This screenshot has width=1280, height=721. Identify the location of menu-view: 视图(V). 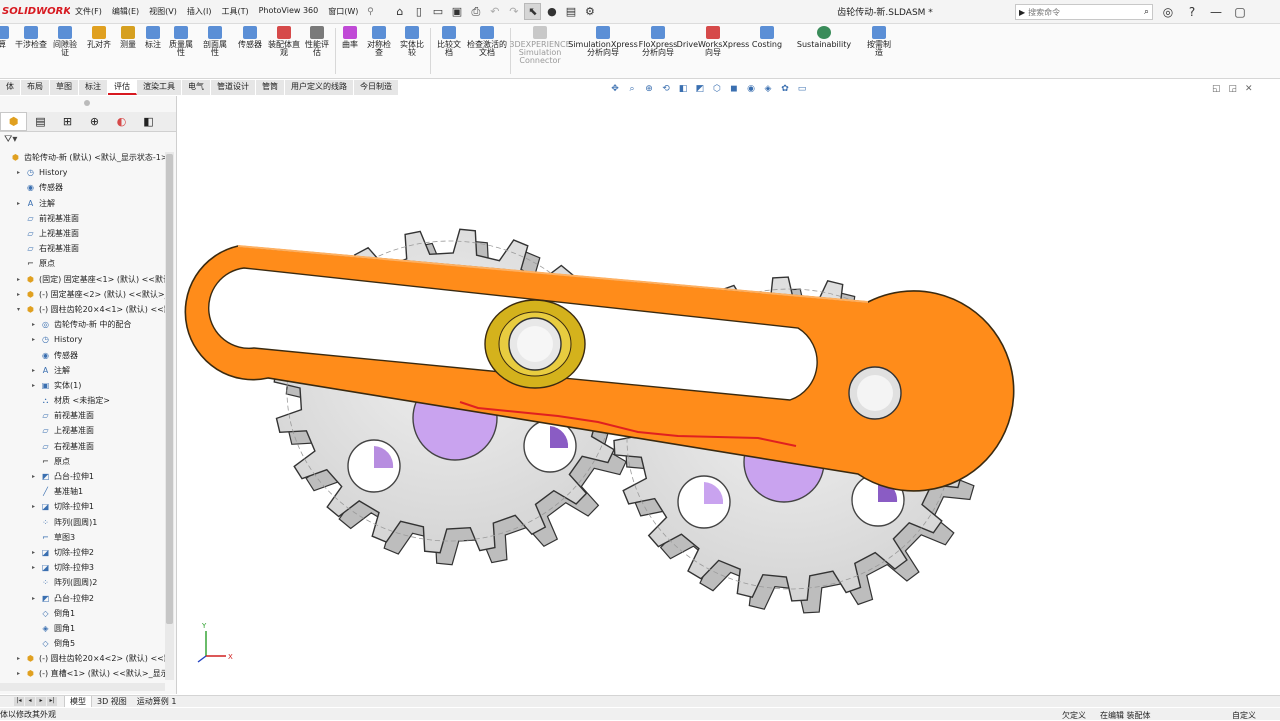
(163, 11).